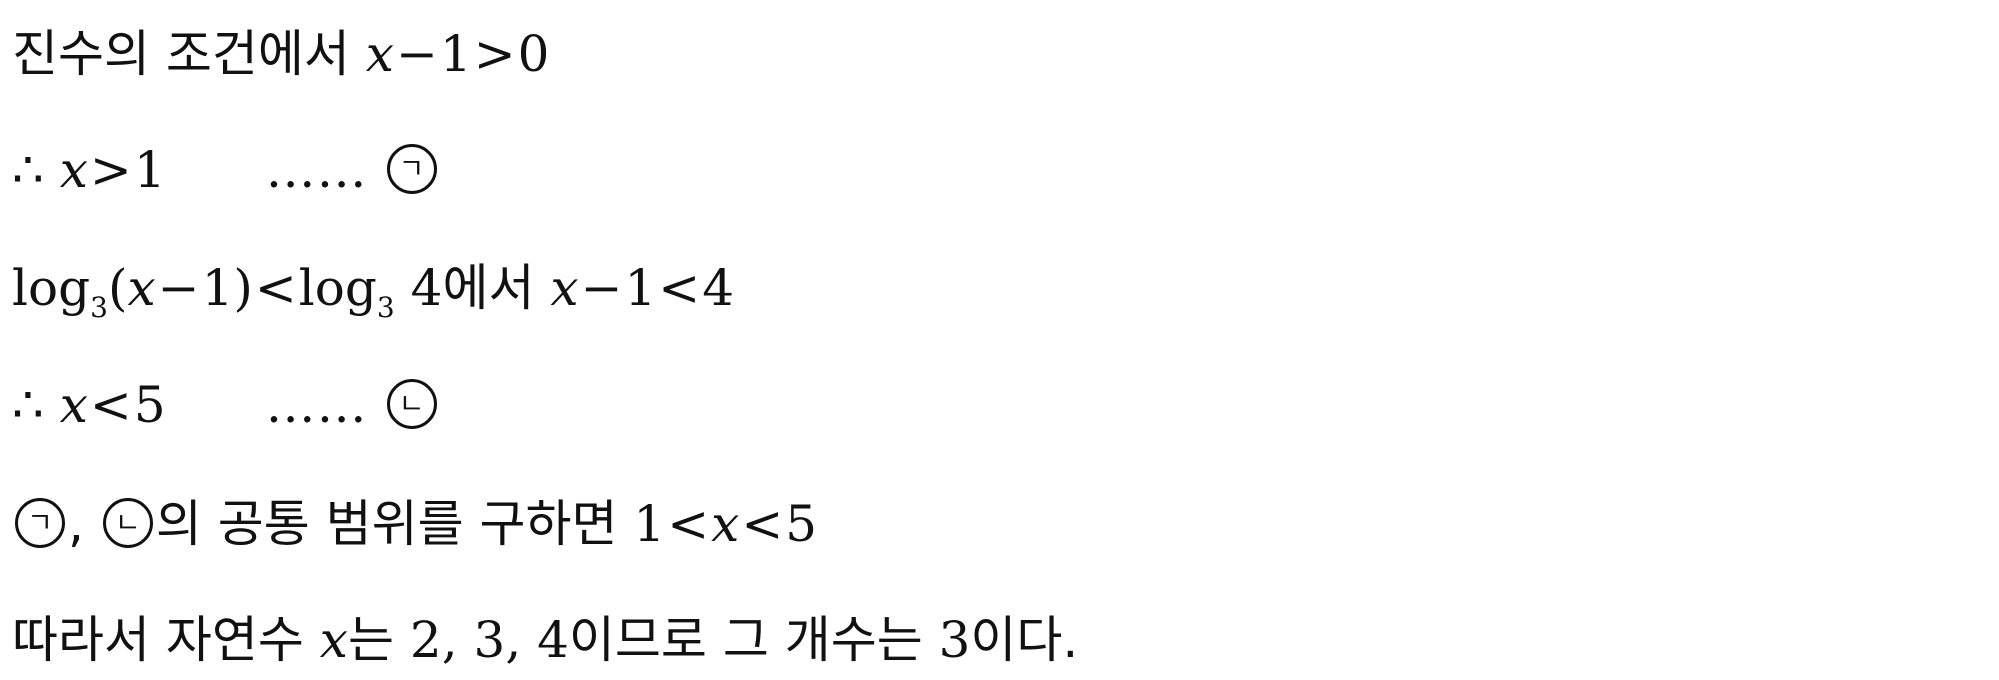 The width and height of the screenshot is (1999, 680). What do you see at coordinates (76, 524) in the screenshot?
I see `comma: ,` at bounding box center [76, 524].